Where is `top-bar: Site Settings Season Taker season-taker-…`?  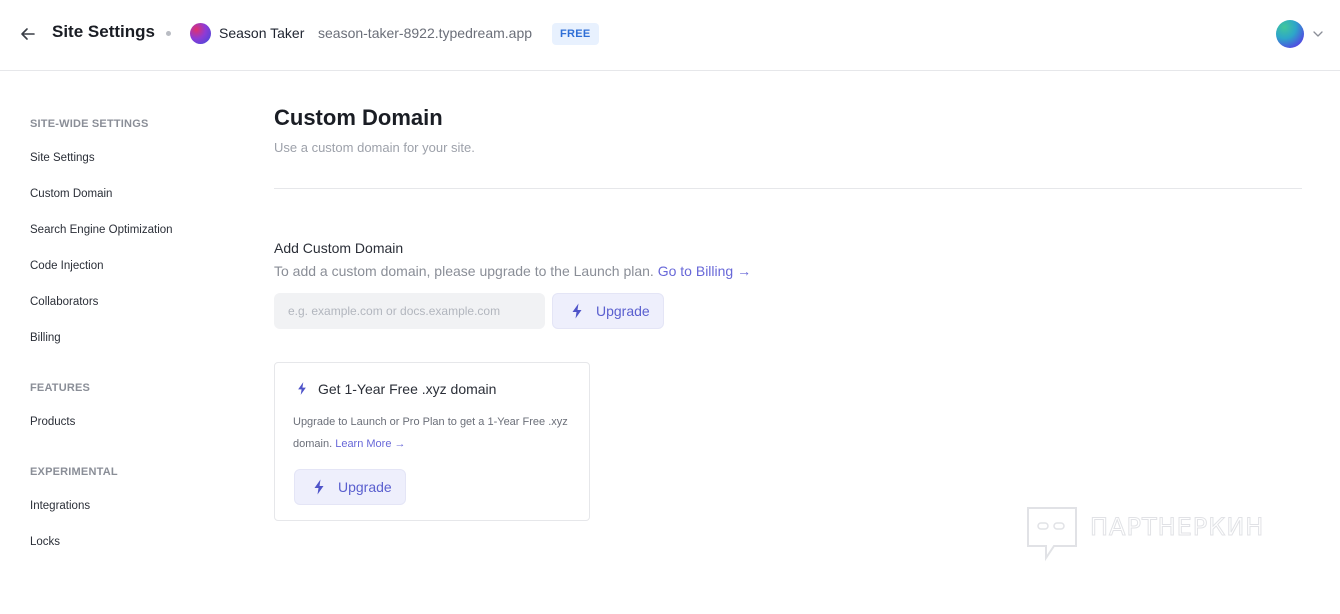 top-bar: Site Settings Season Taker season-taker-… is located at coordinates (670, 35).